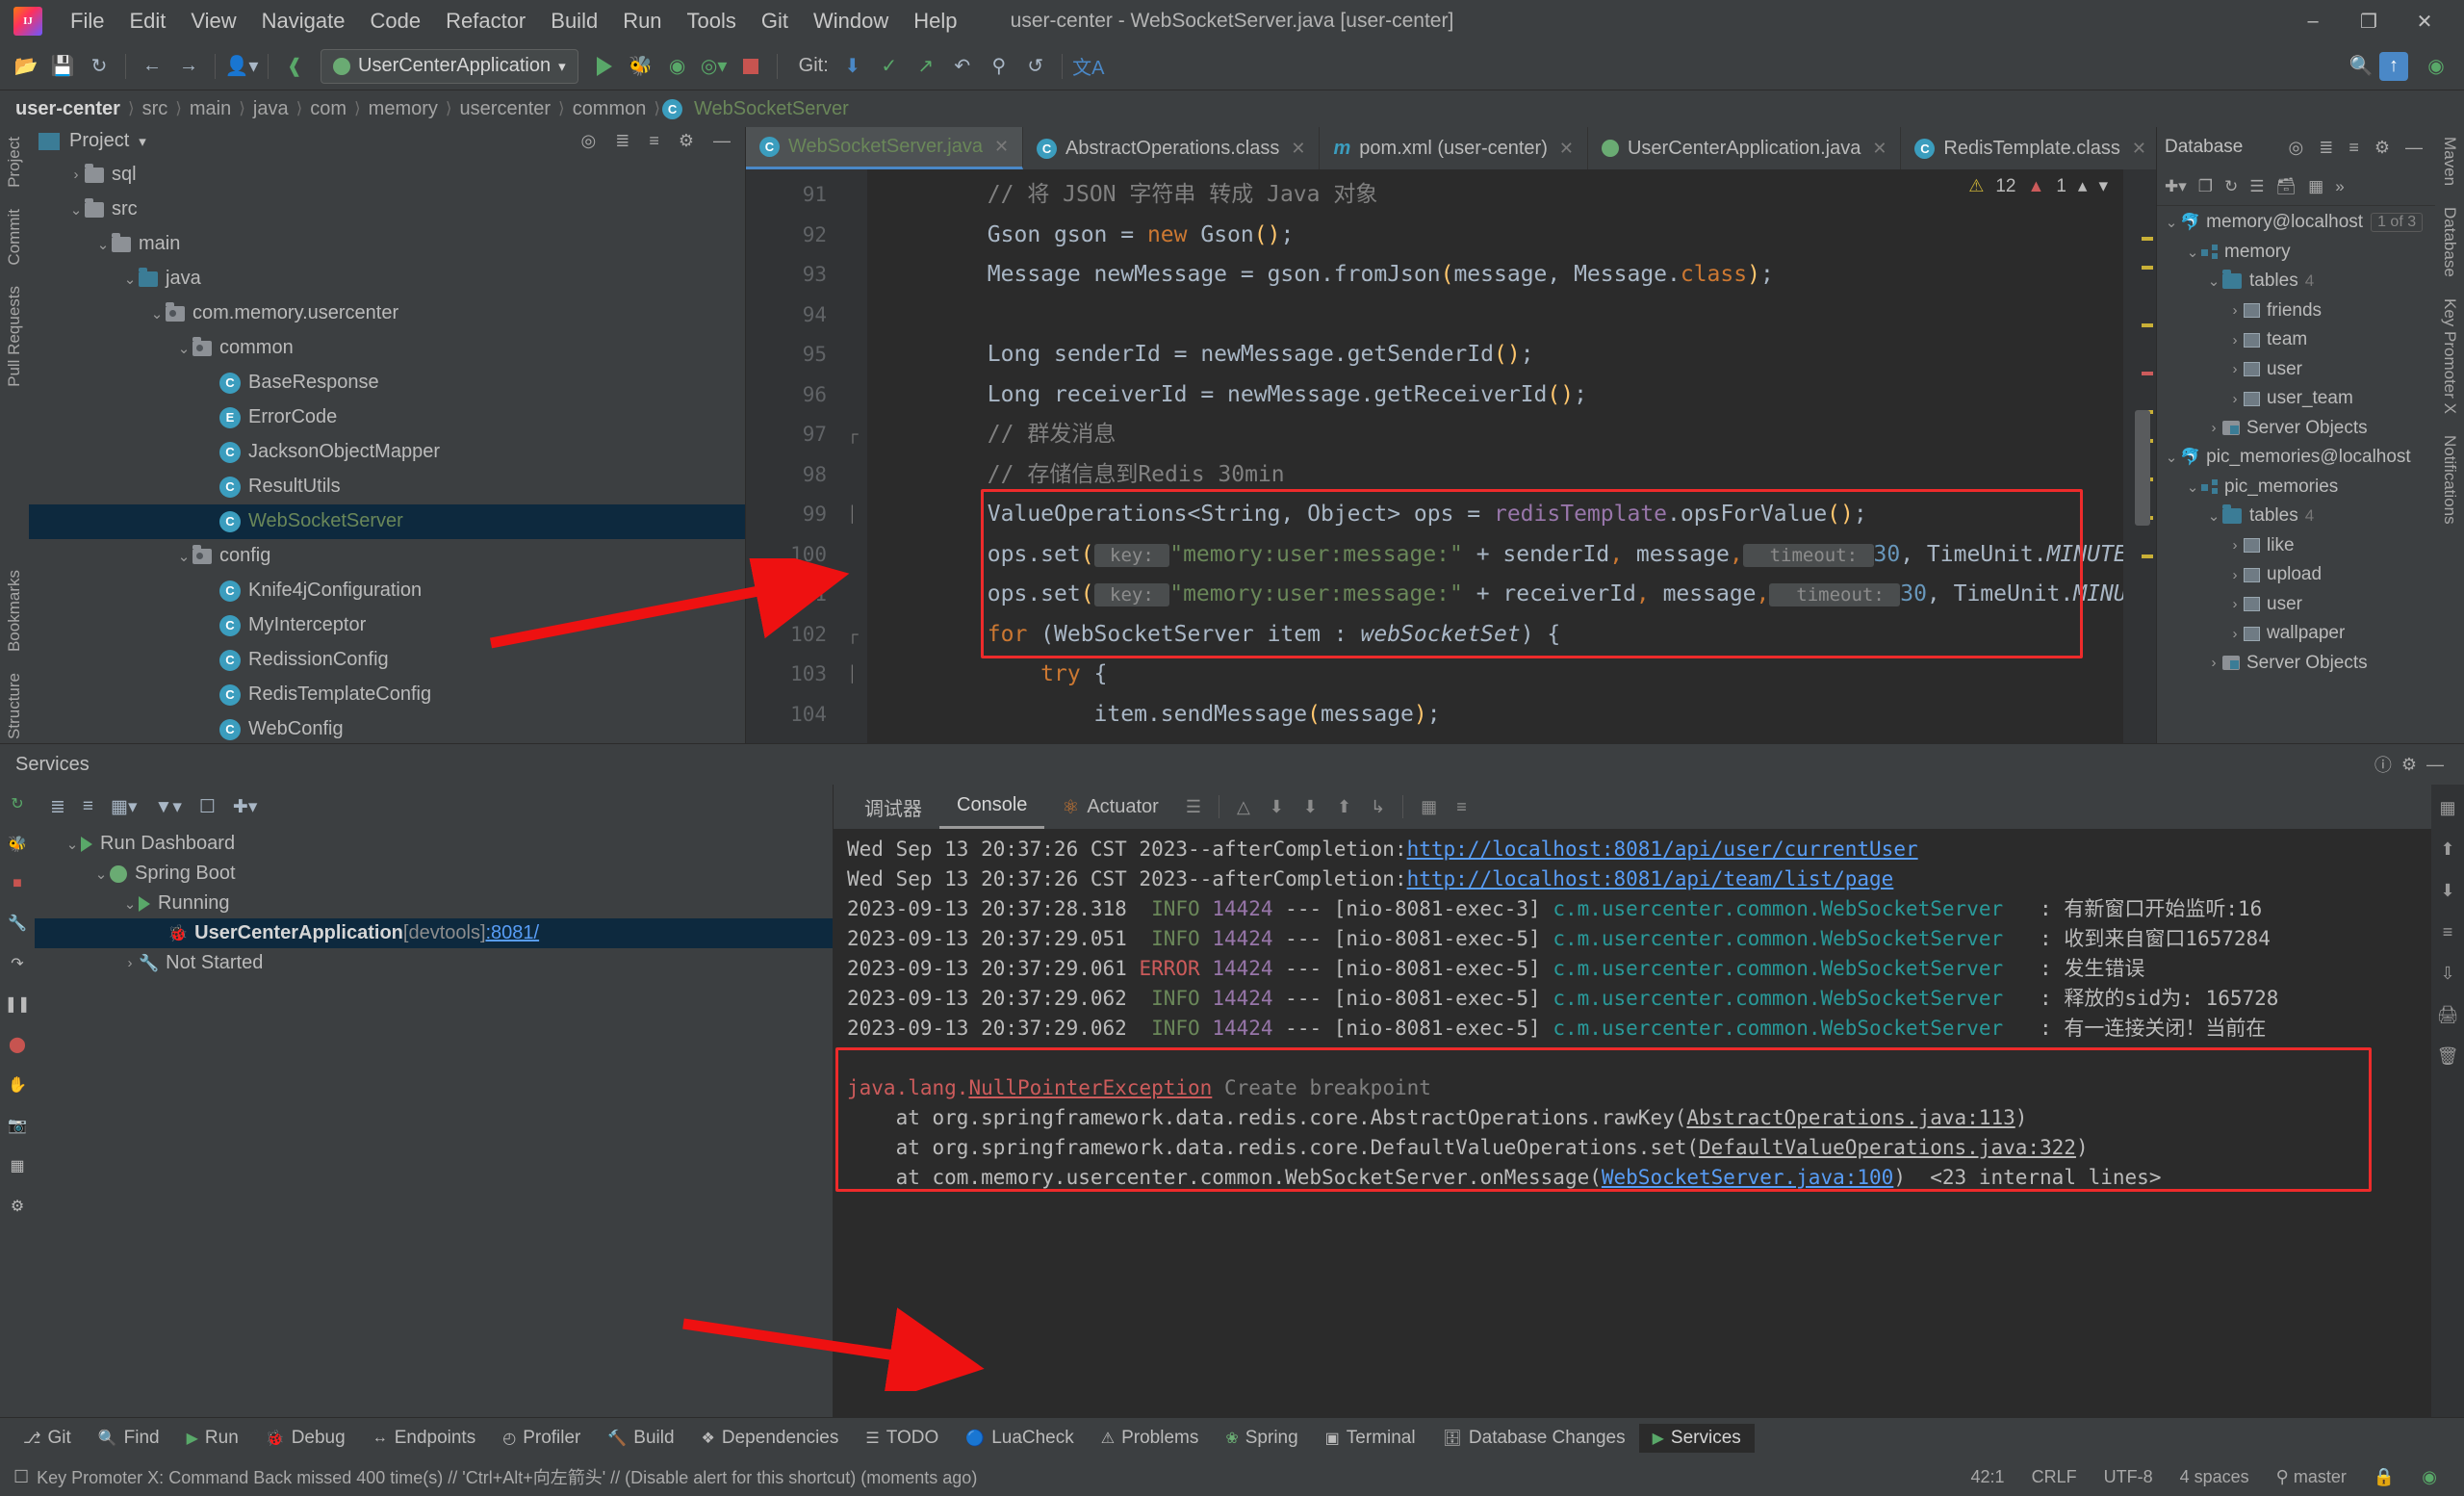 The height and width of the screenshot is (1496, 2464). What do you see at coordinates (999, 66) in the screenshot?
I see `git-branch-icon: ⚲` at bounding box center [999, 66].